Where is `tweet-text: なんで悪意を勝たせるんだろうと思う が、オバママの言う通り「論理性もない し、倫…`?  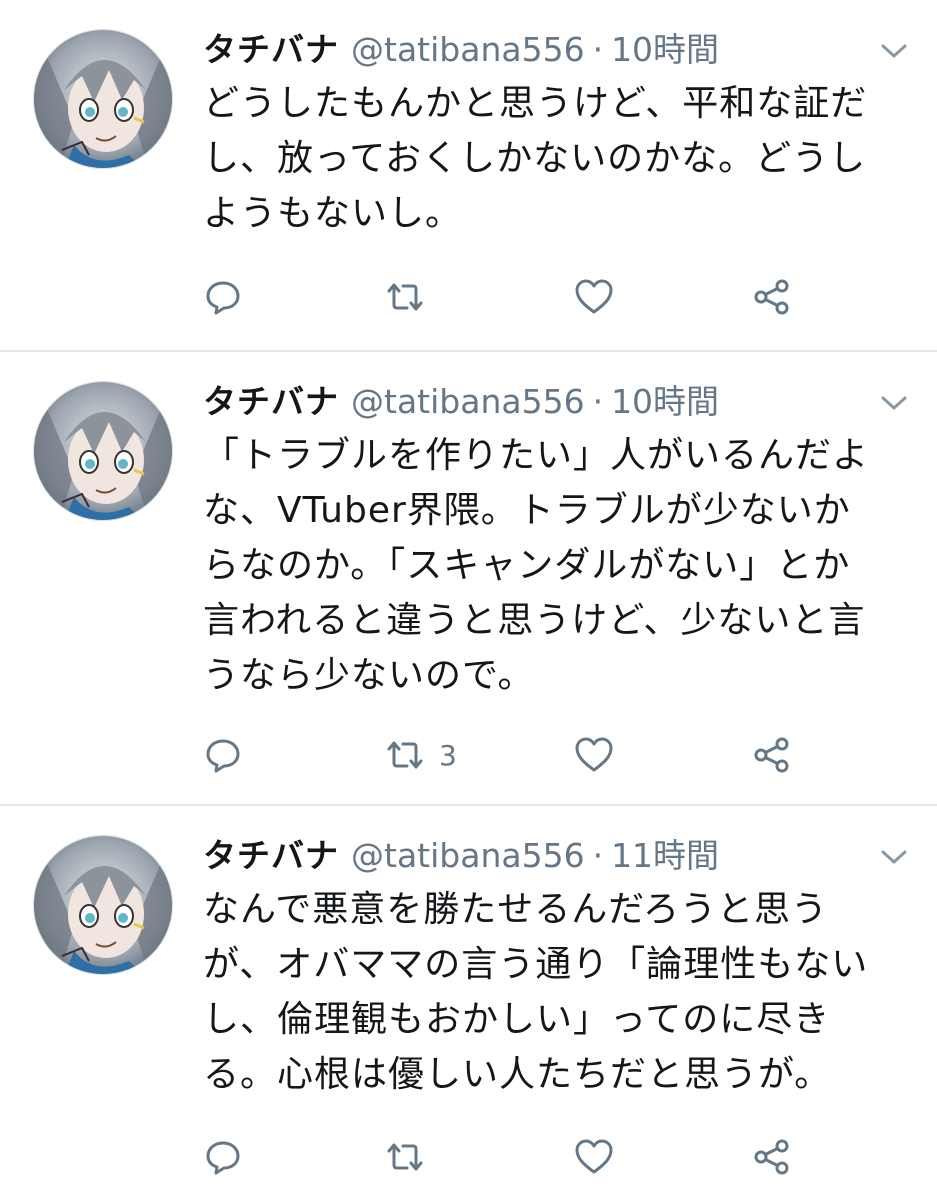
tweet-text: なんで悪意を勝たせるんだろうと思う が、オバママの言う通り「論理性もない し、倫… is located at coordinates (536, 992).